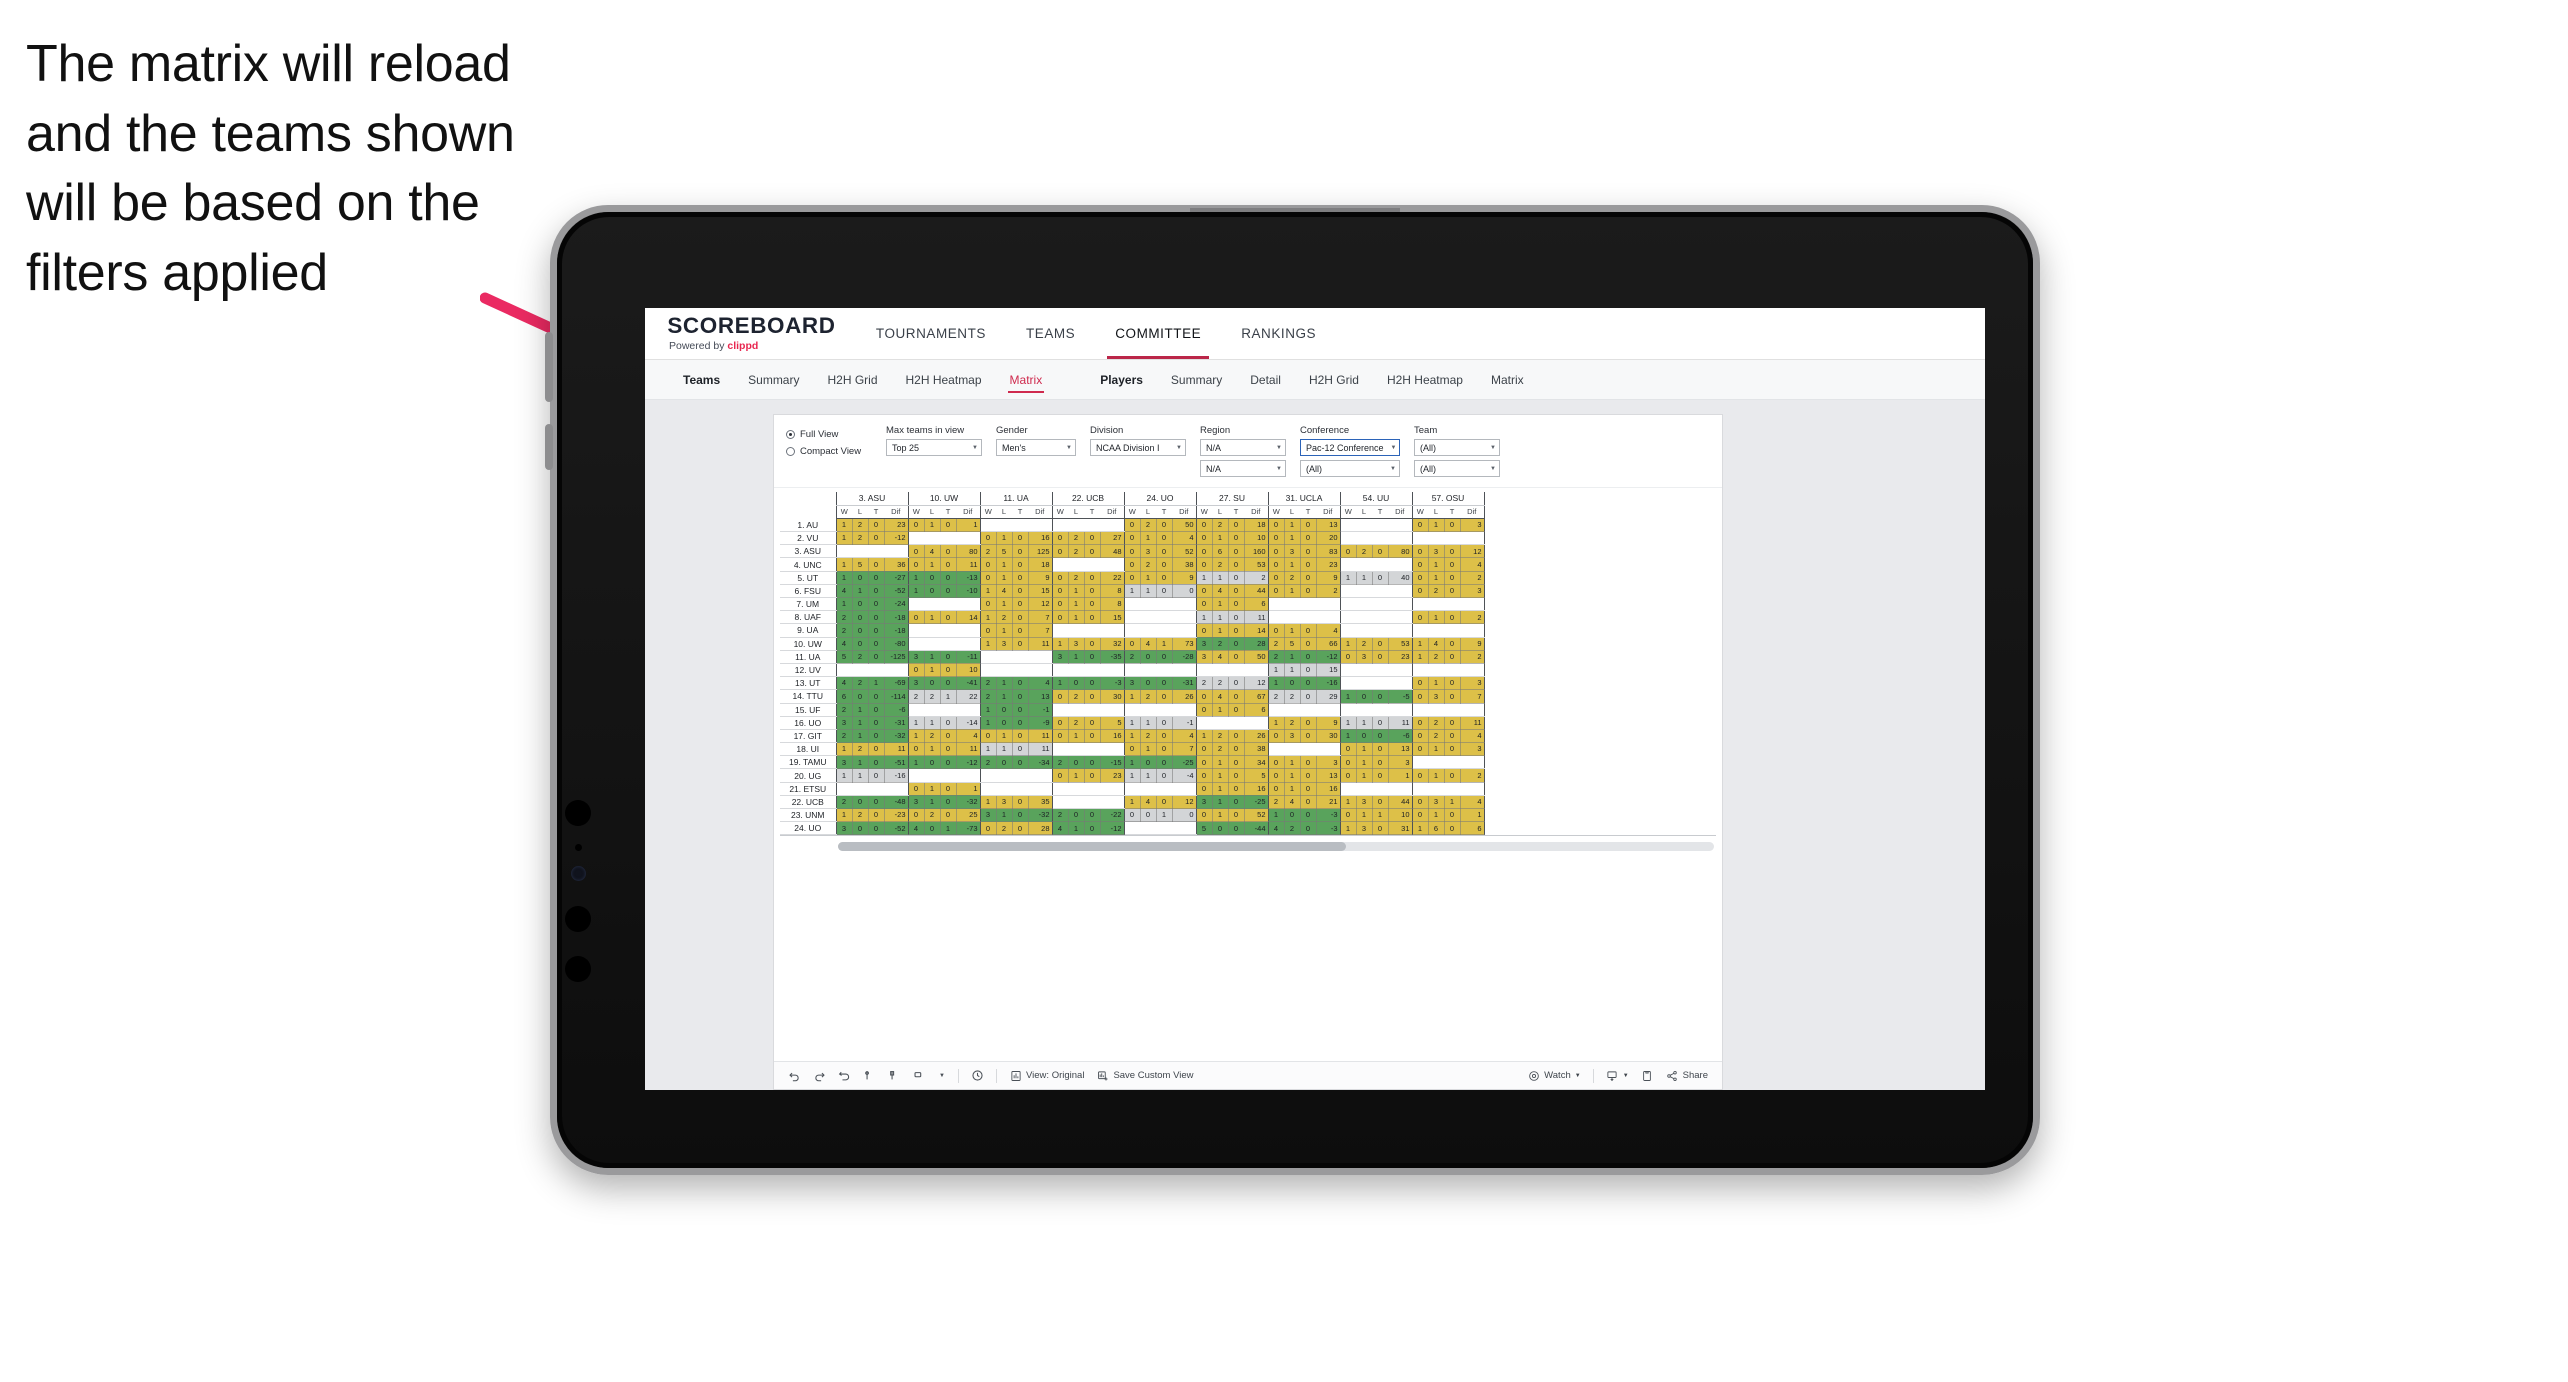  Describe the element at coordinates (1158, 333) in the screenshot. I see `top-nav-committee: COMMITTEE` at that location.